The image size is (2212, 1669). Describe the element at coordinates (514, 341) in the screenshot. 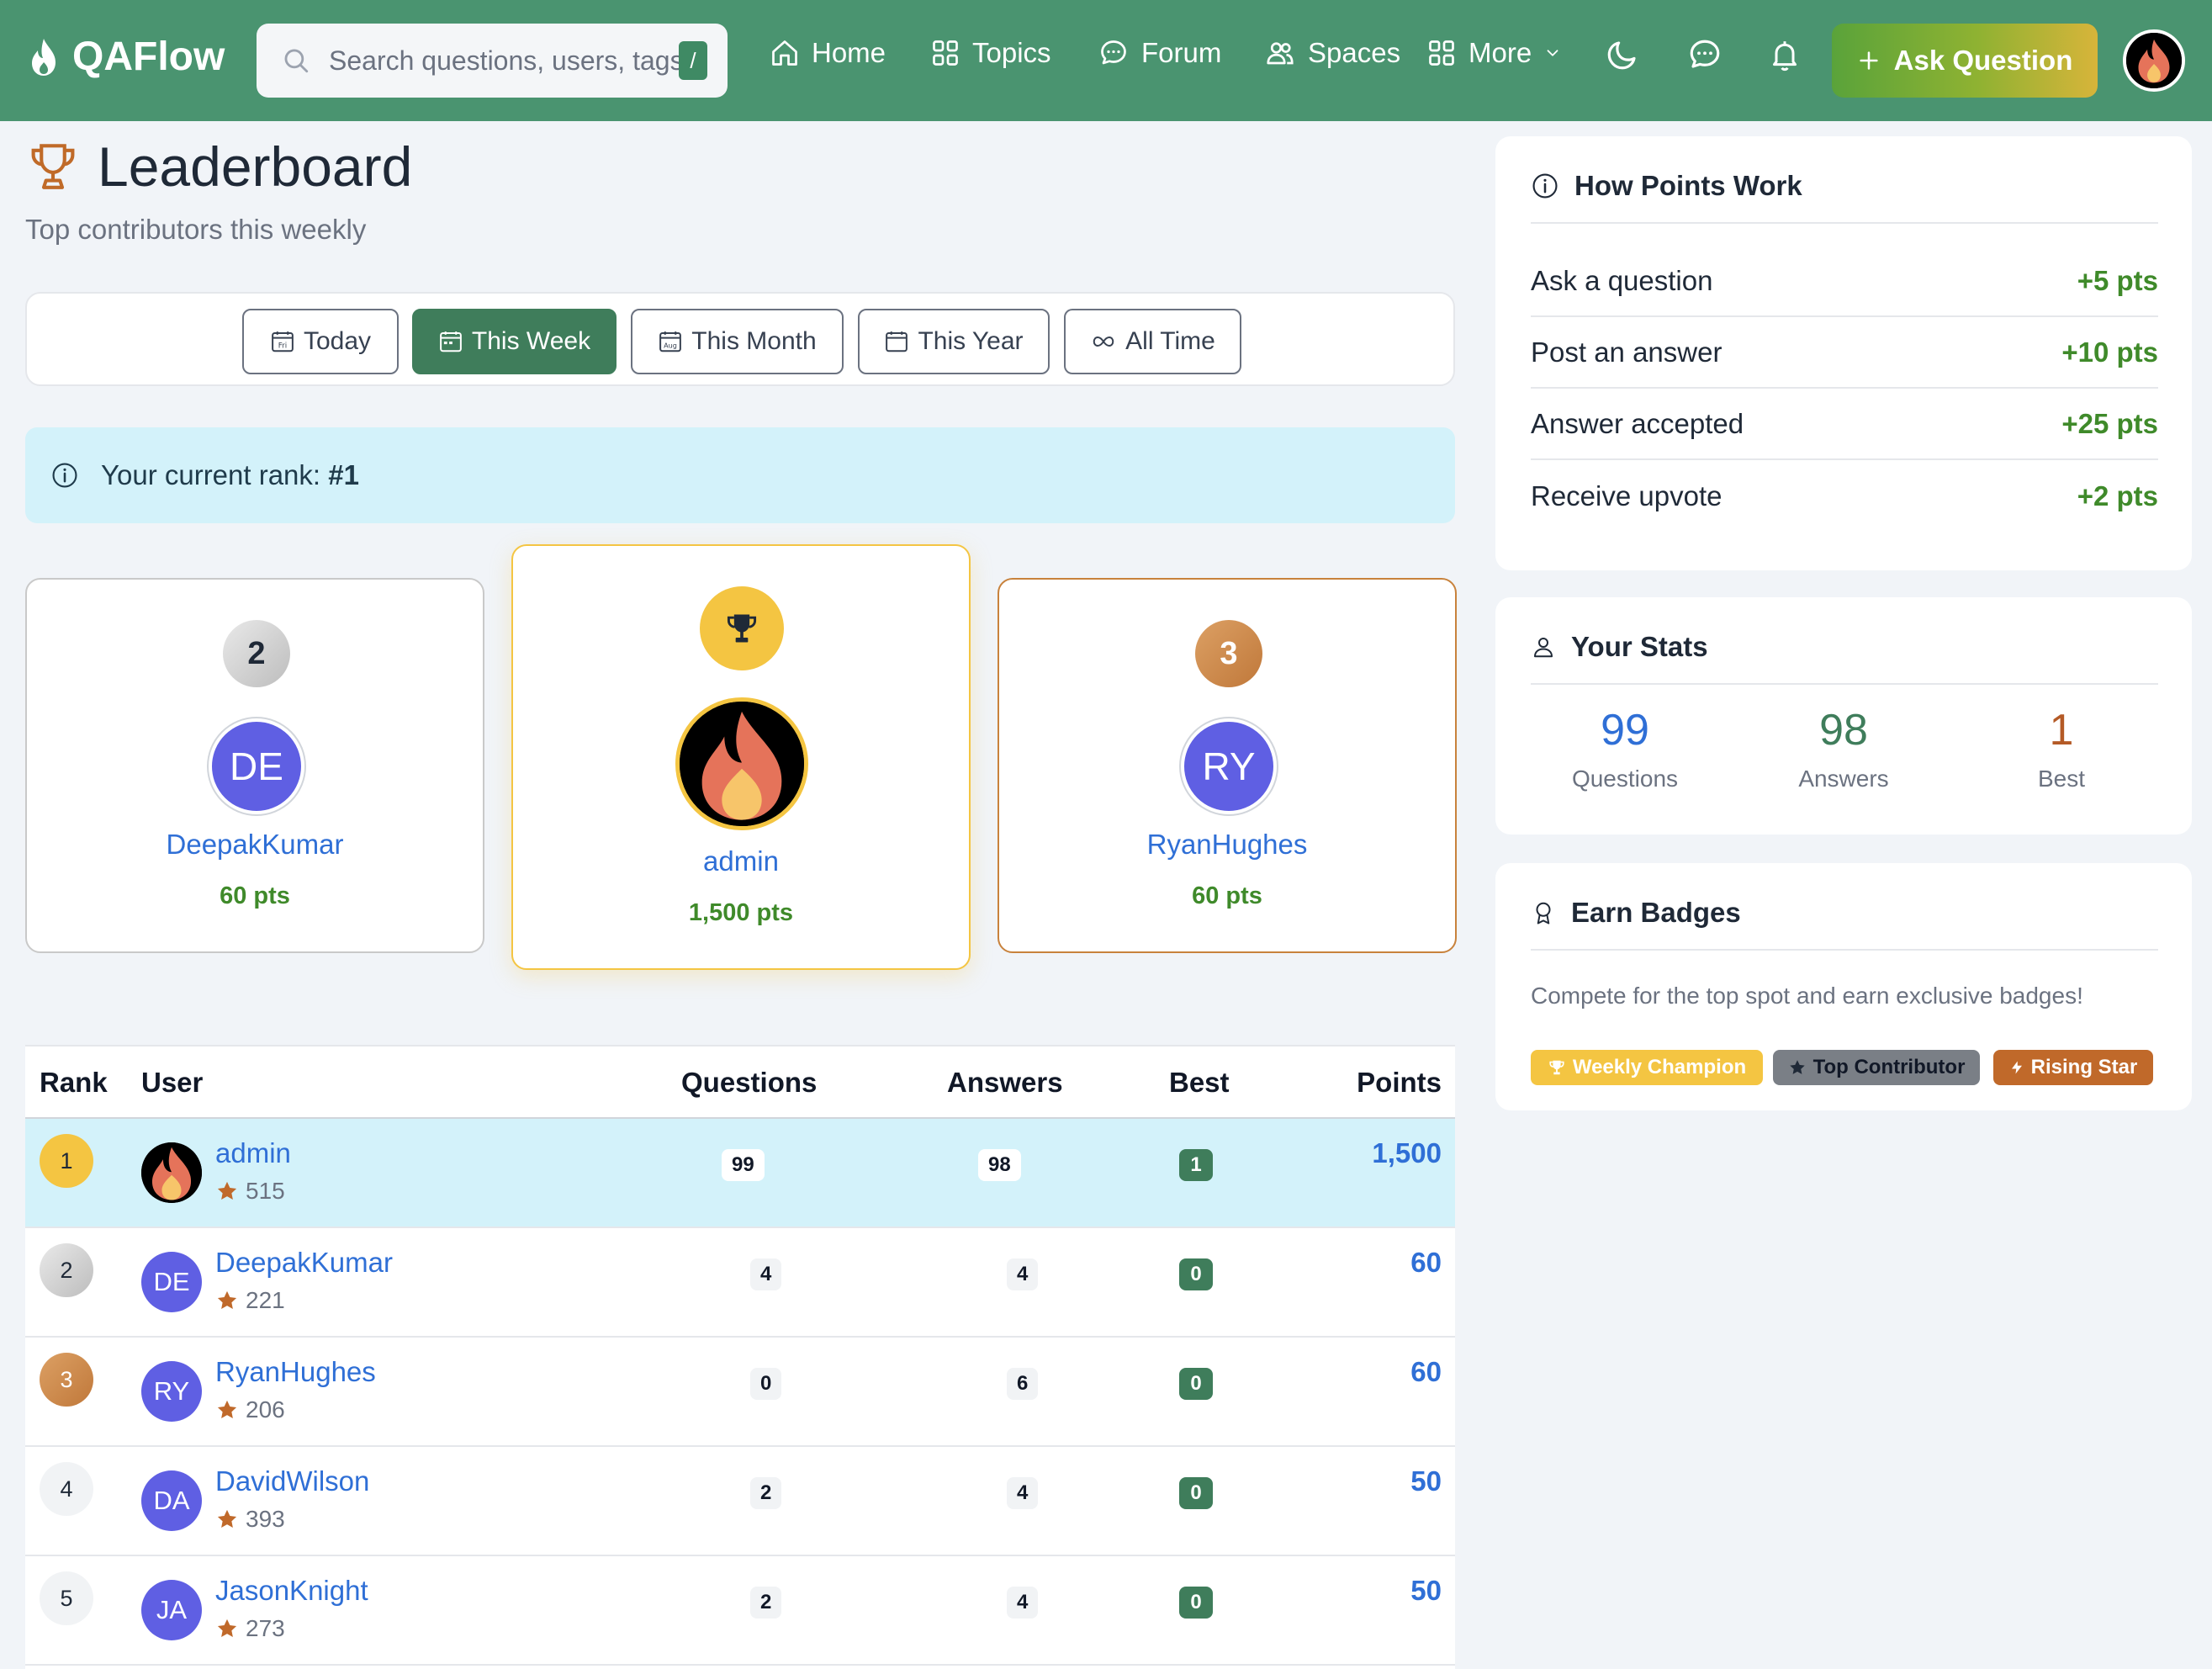

I see `filter-week-button: This Week` at that location.